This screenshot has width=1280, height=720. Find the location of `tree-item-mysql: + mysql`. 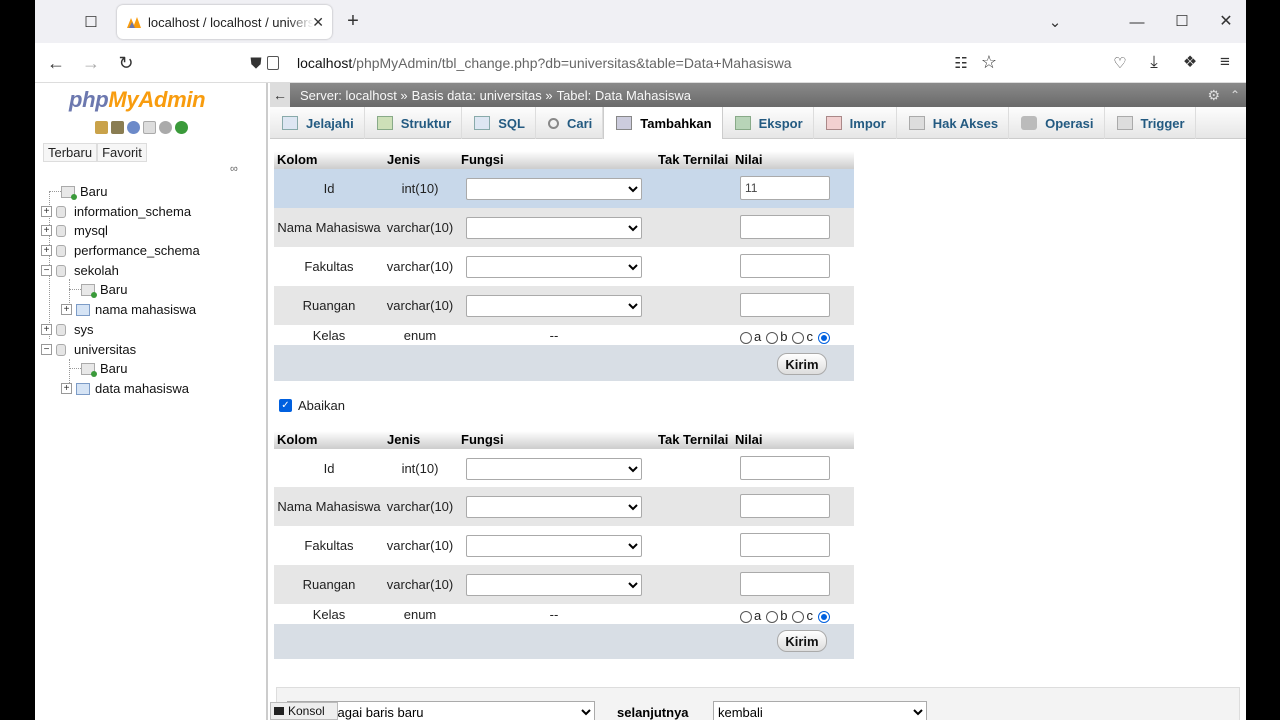

tree-item-mysql: + mysql is located at coordinates (74, 230).